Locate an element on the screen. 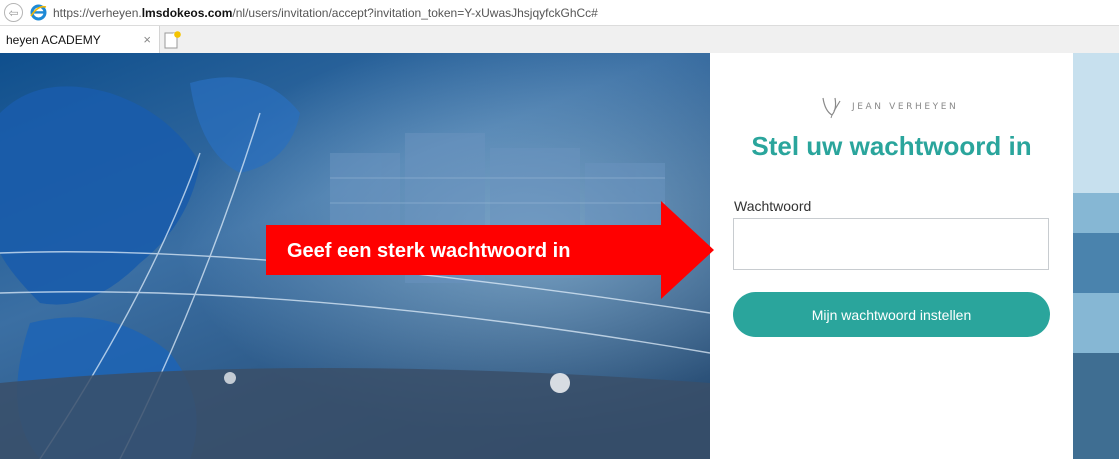 This screenshot has height=459, width=1119. new-tab-icon is located at coordinates (172, 40).